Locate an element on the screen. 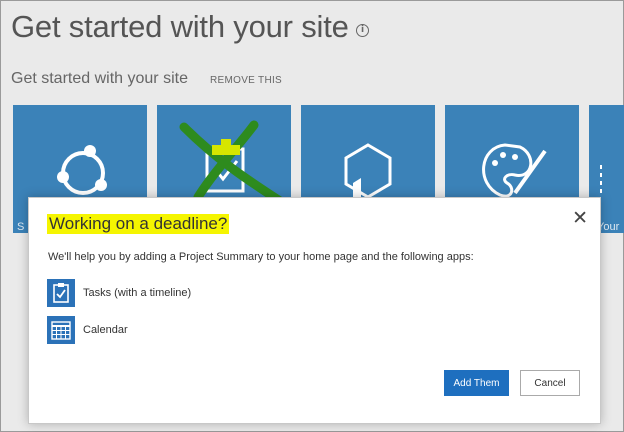 The width and height of the screenshot is (624, 432). app-label-tasks: Tasks (with a timeline) is located at coordinates (137, 293).